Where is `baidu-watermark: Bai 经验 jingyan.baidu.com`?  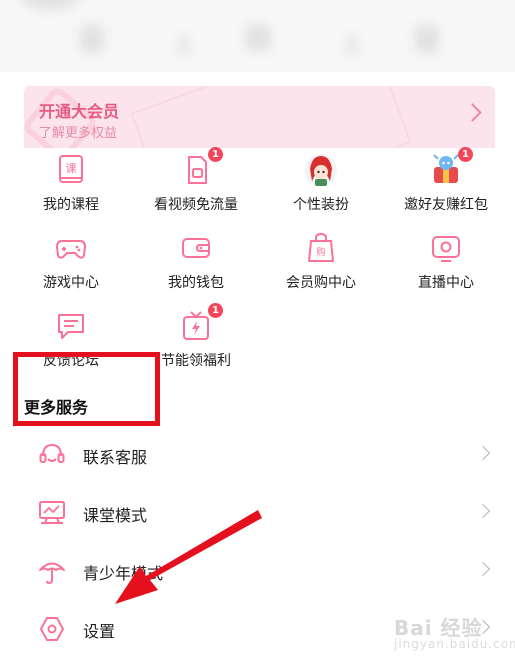
baidu-watermark: Bai 经验 jingyan.baidu.com is located at coordinates (454, 631).